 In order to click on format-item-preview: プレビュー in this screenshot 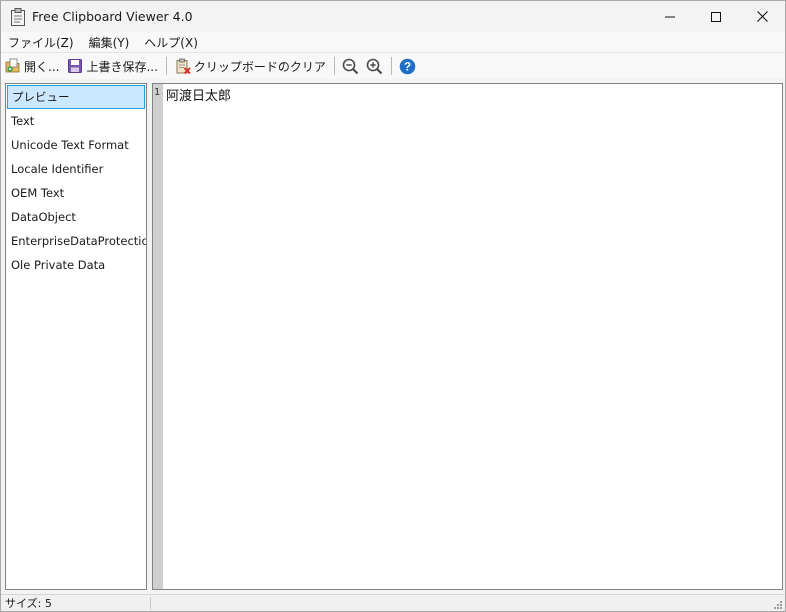, I will do `click(76, 97)`.